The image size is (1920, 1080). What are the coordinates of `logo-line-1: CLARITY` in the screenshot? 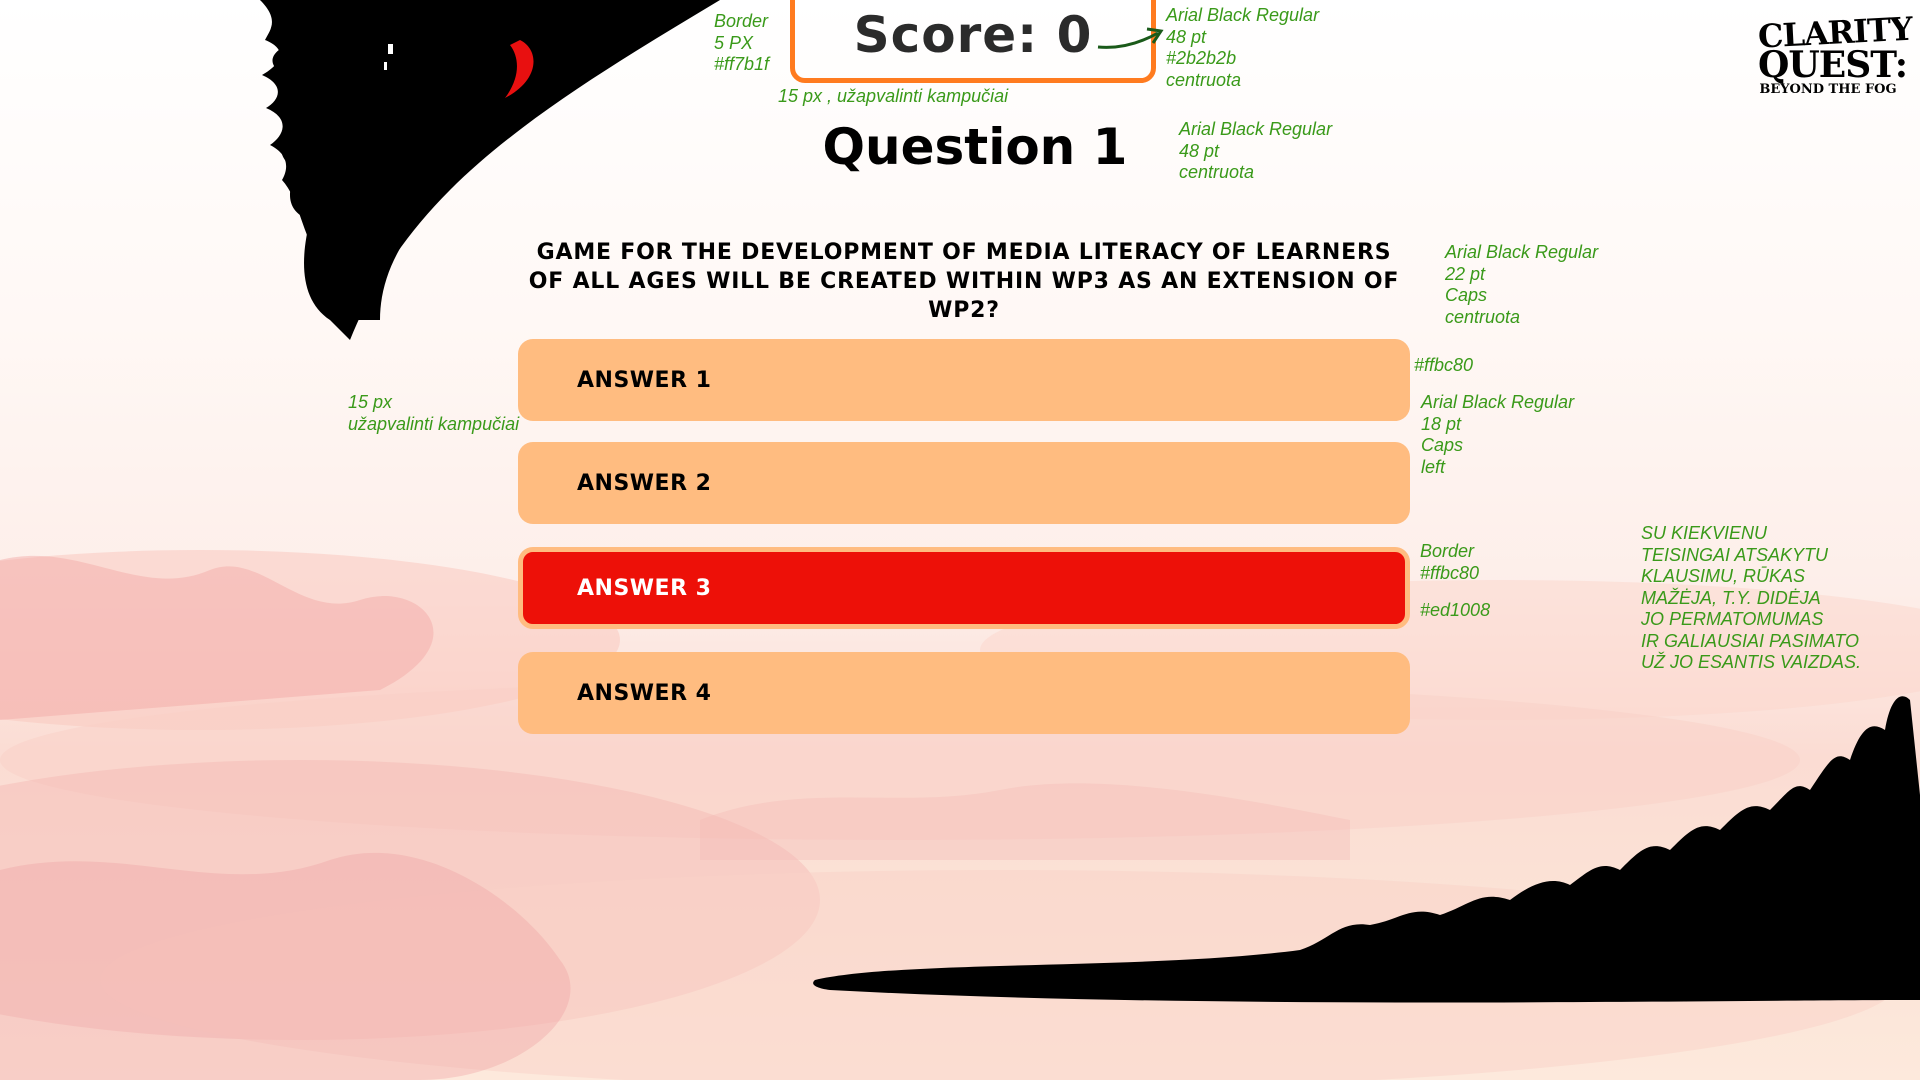 It's located at (1835, 32).